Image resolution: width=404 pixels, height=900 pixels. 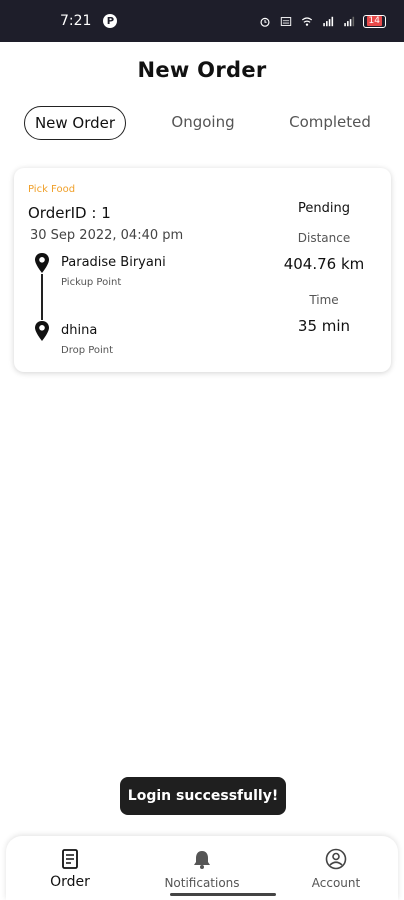 I want to click on home-indicator, so click(x=223, y=894).